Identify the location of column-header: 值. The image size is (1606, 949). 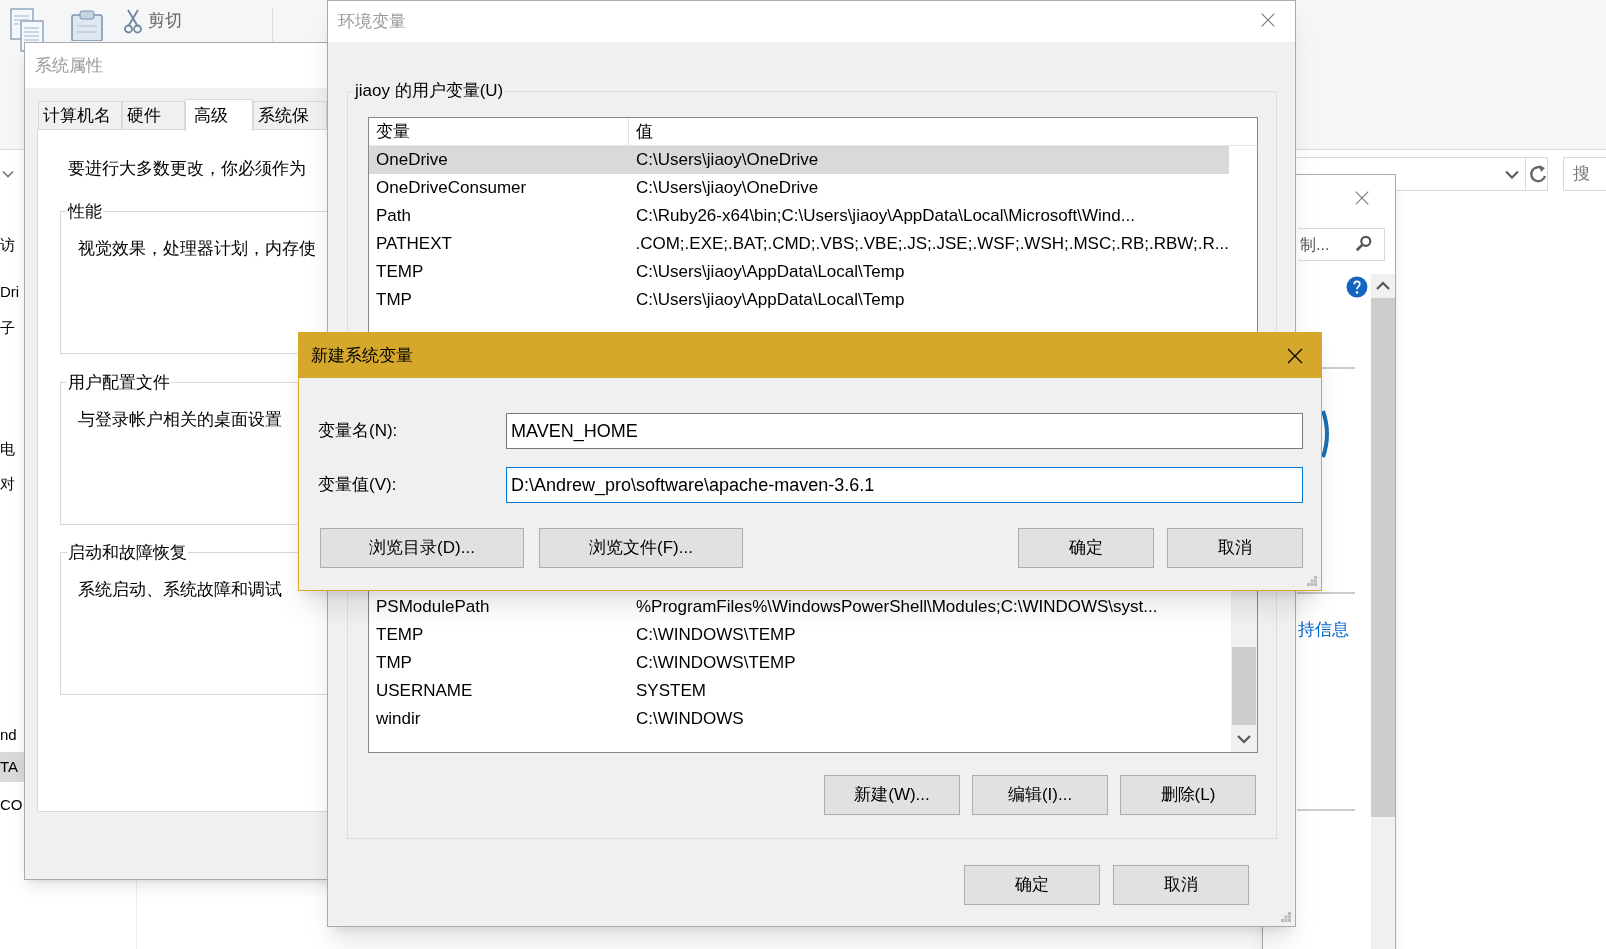
(943, 131).